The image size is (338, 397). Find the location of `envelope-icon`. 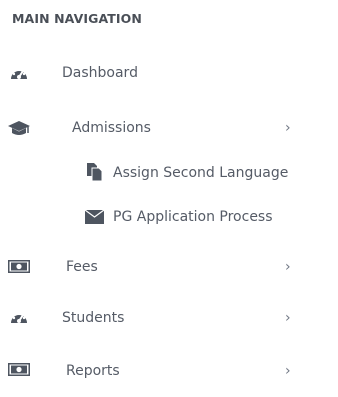

envelope-icon is located at coordinates (94, 217).